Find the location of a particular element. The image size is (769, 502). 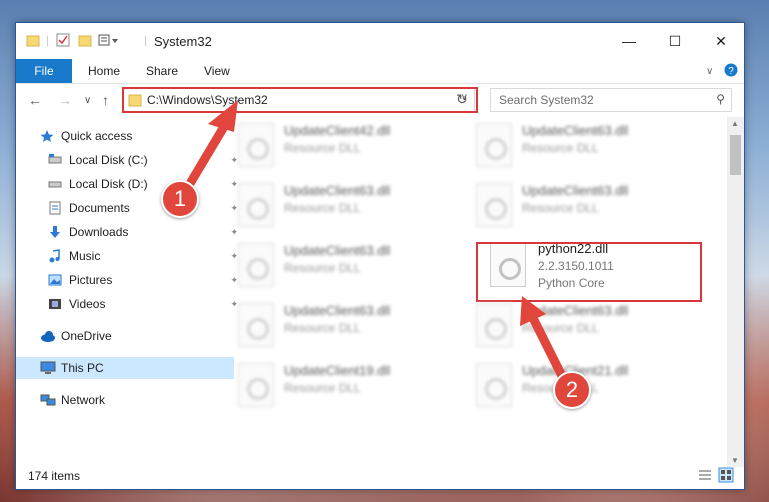

arrow-2-shaft is located at coordinates (547, 347).